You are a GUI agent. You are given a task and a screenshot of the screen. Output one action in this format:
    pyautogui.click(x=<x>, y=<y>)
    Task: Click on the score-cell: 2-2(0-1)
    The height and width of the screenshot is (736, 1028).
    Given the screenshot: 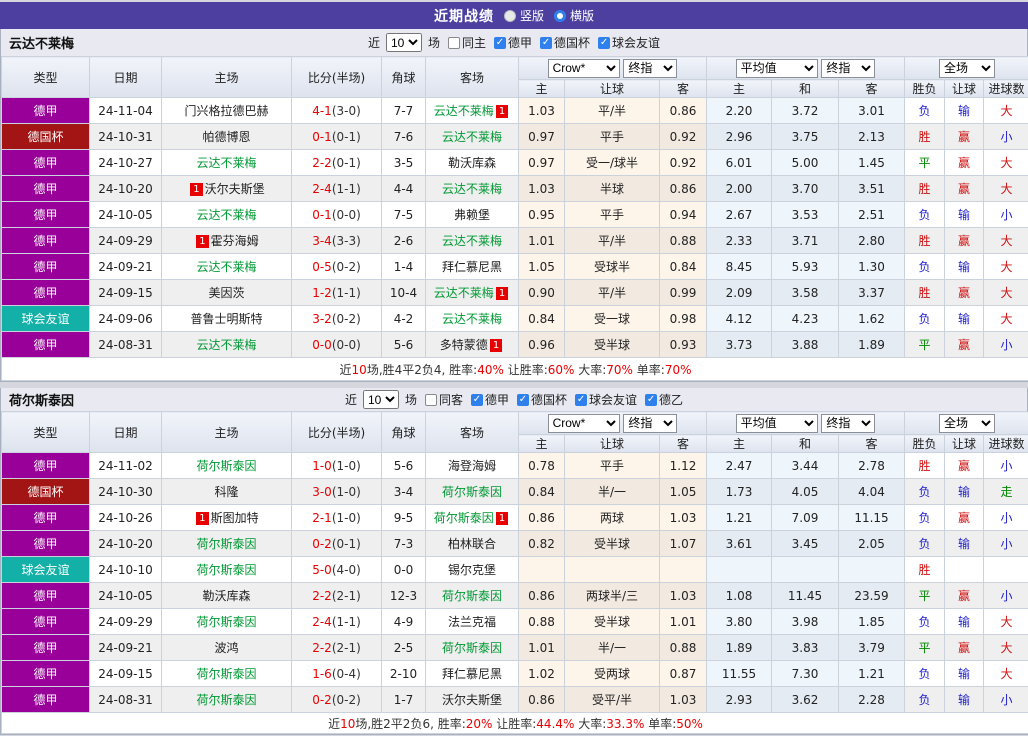 What is the action you would take?
    pyautogui.click(x=337, y=163)
    